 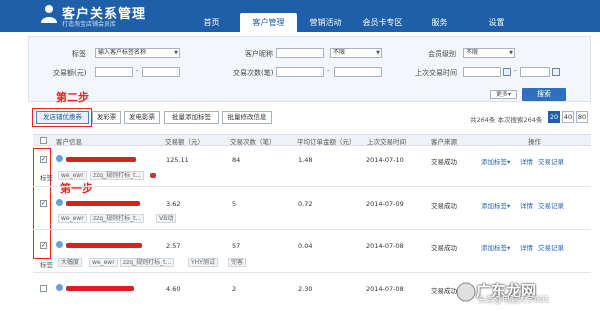 I want to click on cell-avg: 0.72, so click(x=305, y=204).